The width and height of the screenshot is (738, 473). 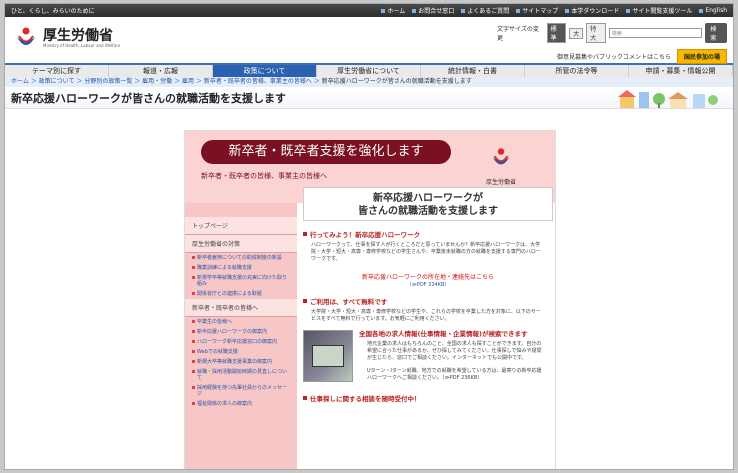 I want to click on sidebar-measure-item: 職業訓練による就職支援, so click(x=241, y=268).